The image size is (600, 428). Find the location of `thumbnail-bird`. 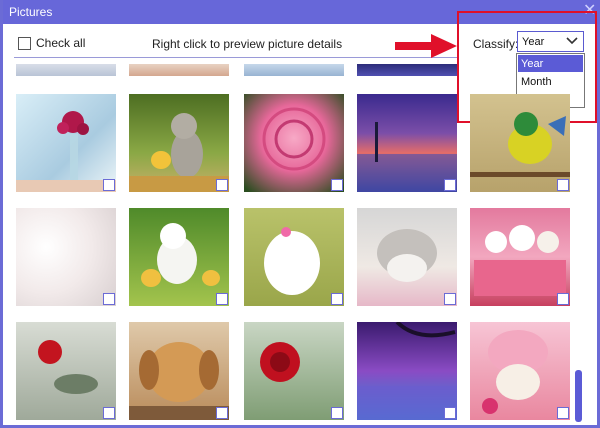

thumbnail-bird is located at coordinates (520, 143).